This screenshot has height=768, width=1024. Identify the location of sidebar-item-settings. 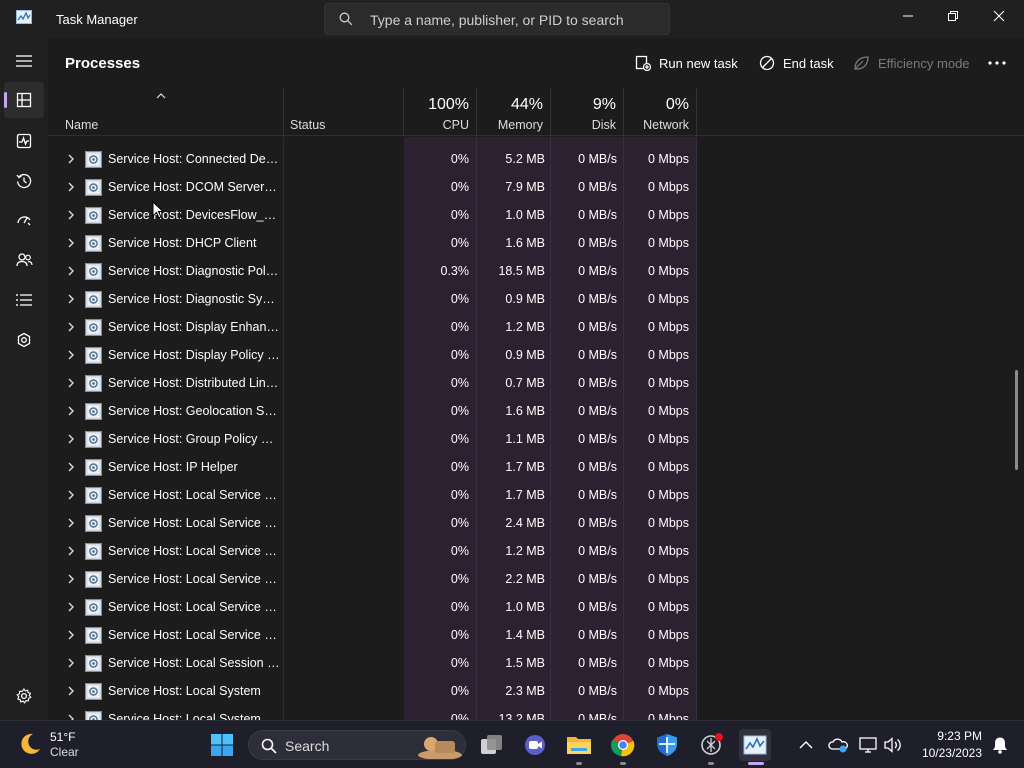
(24, 696).